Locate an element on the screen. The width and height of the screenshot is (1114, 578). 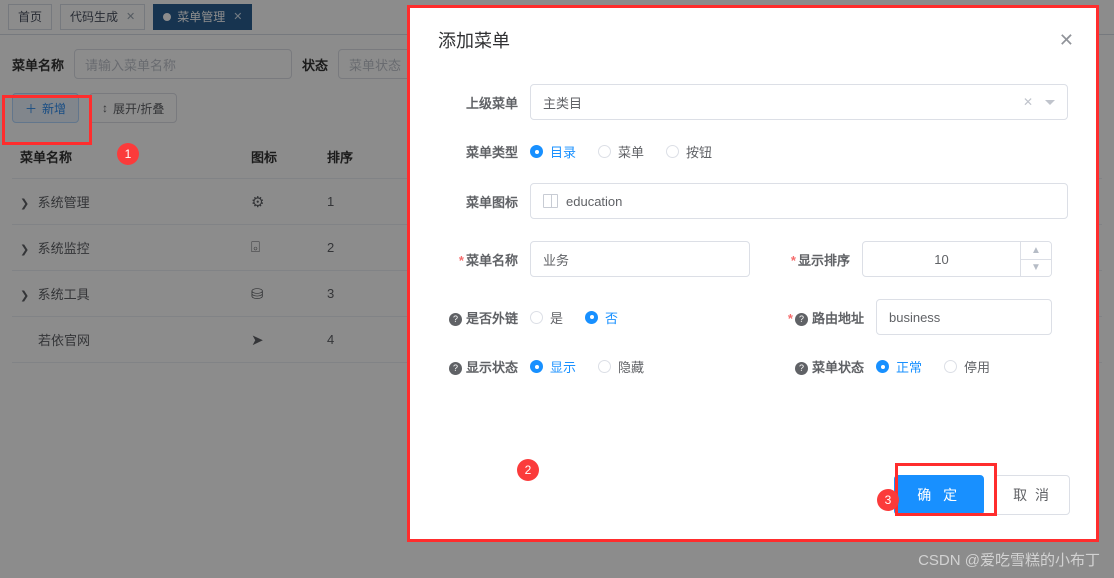
annotation-badge-1: 1 is located at coordinates (128, 154).